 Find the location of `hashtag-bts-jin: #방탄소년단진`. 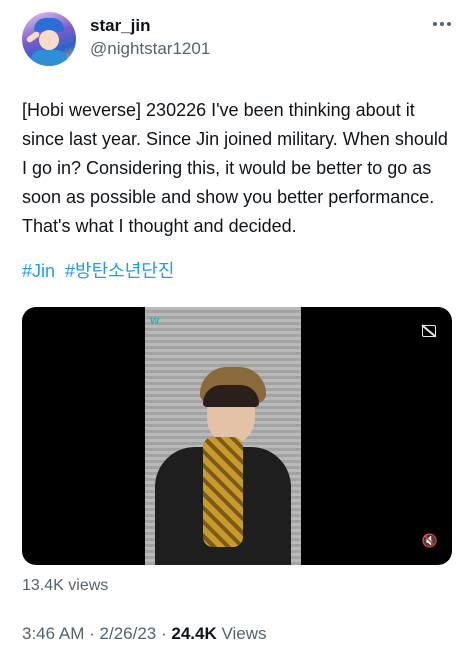

hashtag-bts-jin: #방탄소년단진 is located at coordinates (119, 271).